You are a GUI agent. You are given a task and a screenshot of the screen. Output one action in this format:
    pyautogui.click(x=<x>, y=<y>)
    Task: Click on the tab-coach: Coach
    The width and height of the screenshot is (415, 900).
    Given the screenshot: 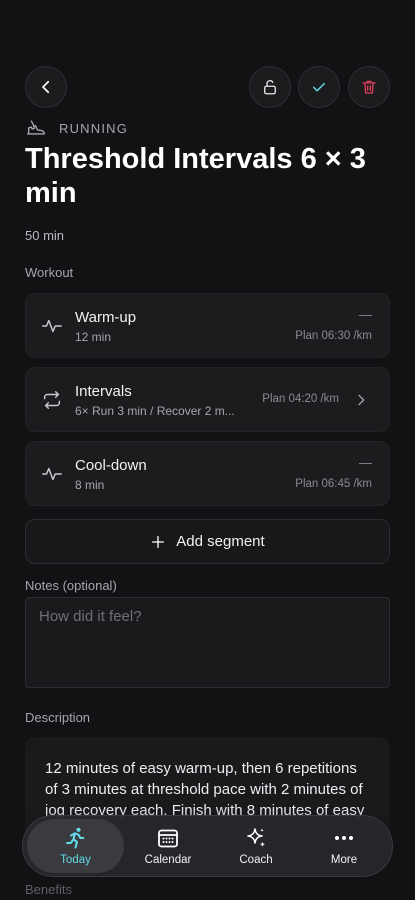 What is the action you would take?
    pyautogui.click(x=256, y=846)
    